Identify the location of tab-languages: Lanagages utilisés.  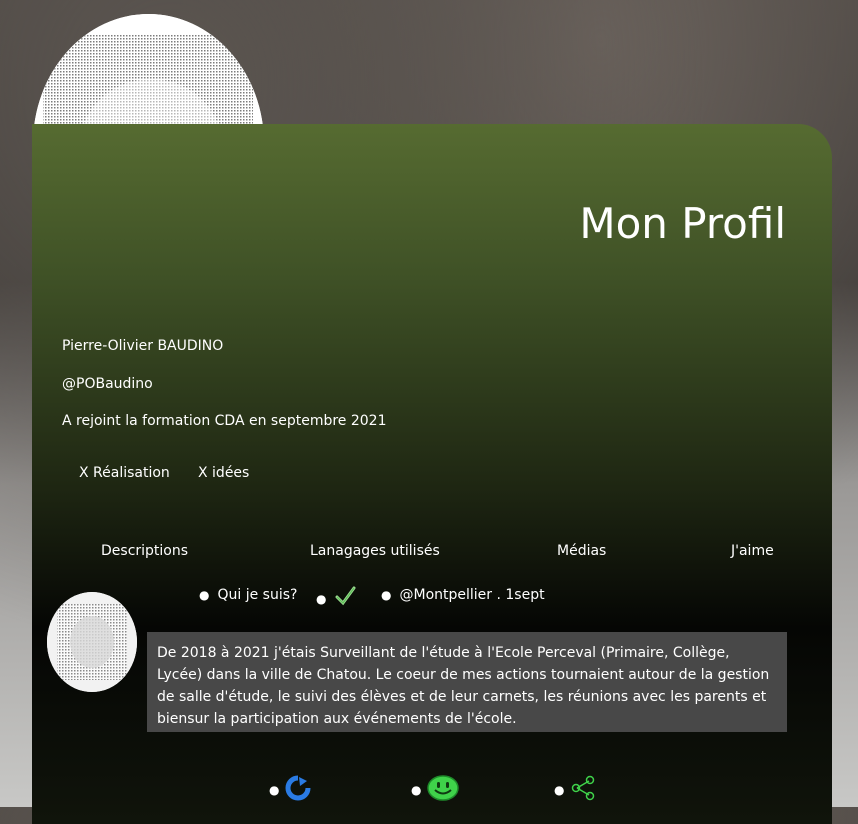
(375, 551).